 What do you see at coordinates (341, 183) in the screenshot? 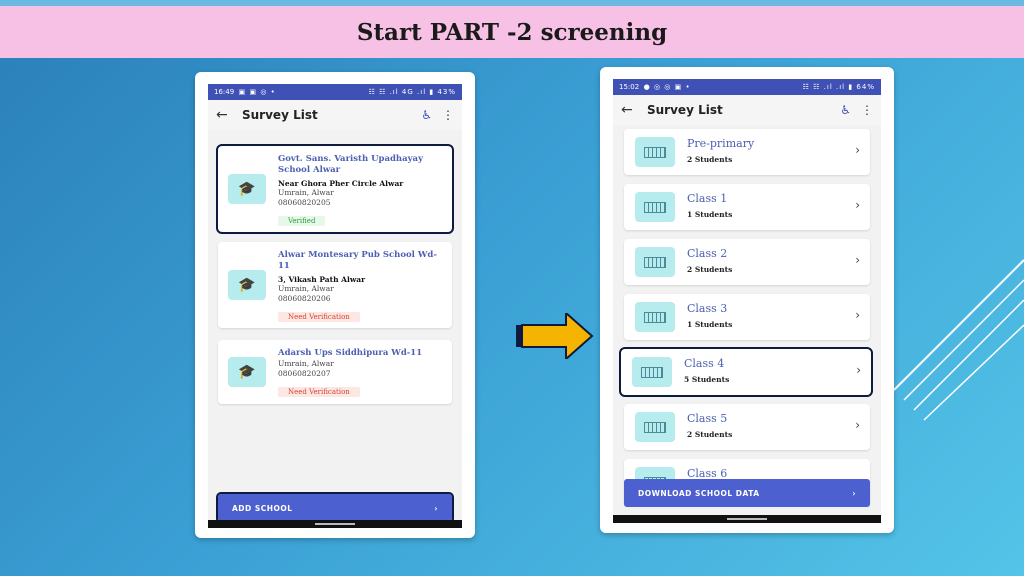
I see `school-address: Near Ghora Pher Circle Alwar` at bounding box center [341, 183].